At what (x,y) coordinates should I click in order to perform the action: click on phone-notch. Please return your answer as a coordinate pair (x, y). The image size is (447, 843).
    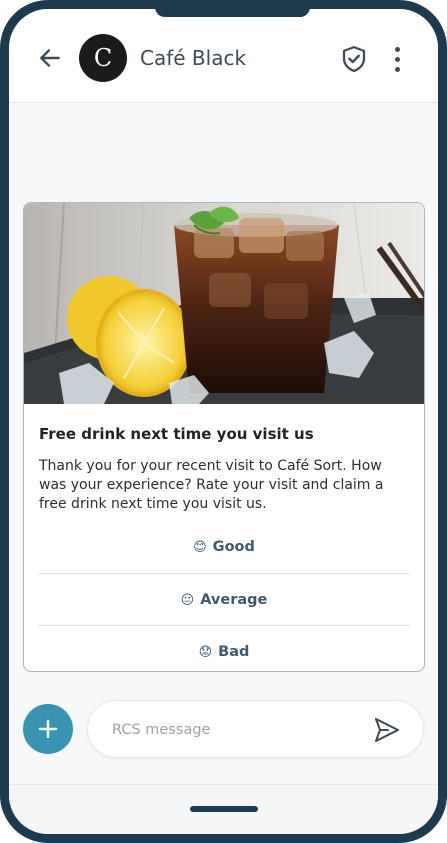
    Looking at the image, I should click on (232, 13).